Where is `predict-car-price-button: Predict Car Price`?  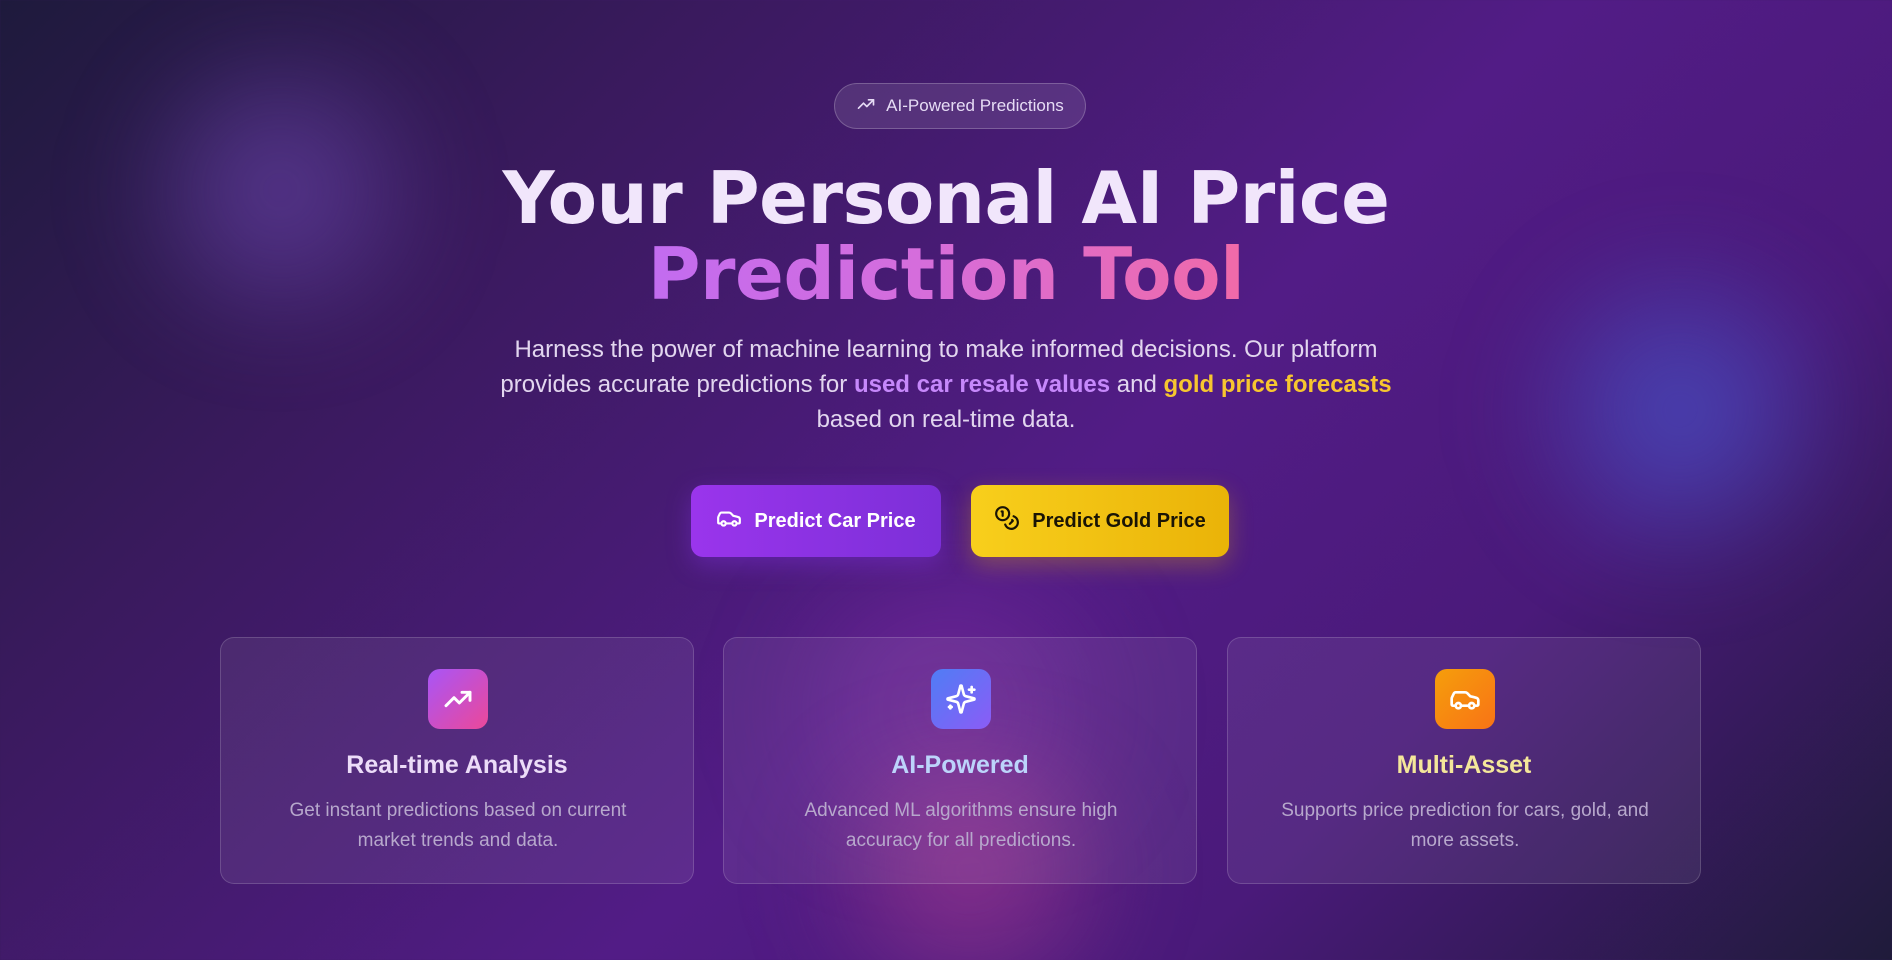
predict-car-price-button: Predict Car Price is located at coordinates (816, 521).